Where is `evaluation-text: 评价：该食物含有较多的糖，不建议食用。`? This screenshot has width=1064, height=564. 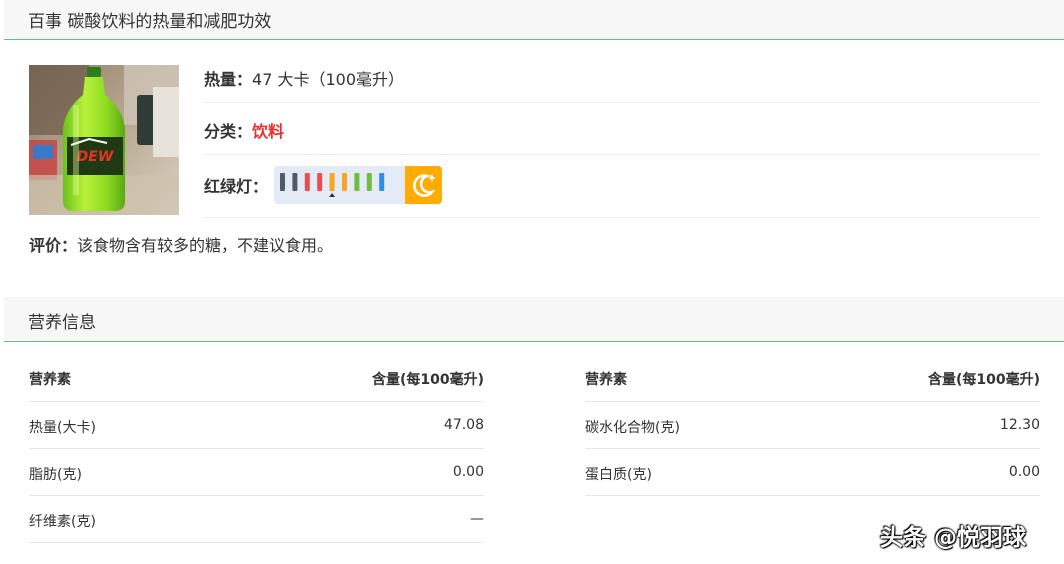
evaluation-text: 评价：该食物含有较多的糖，不建议食用。 is located at coordinates (181, 244).